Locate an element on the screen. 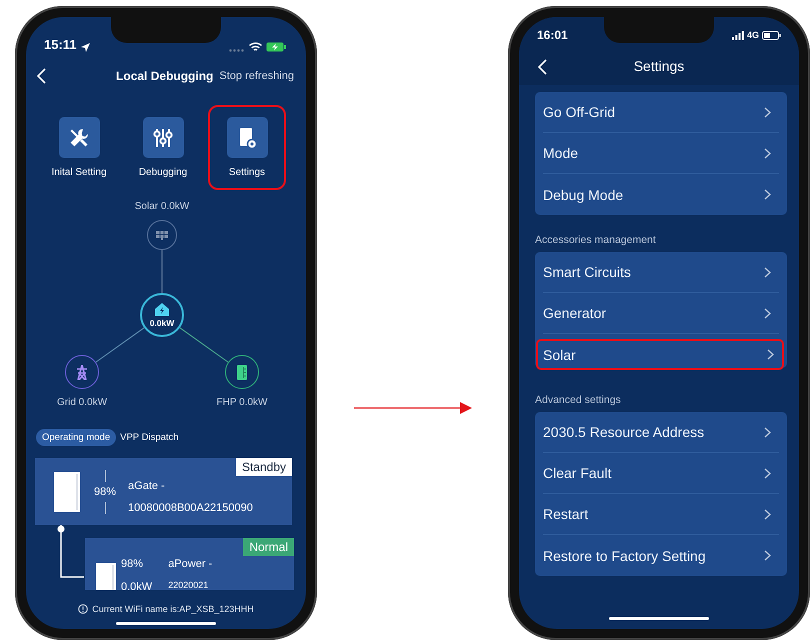  settings-row: Restore to Factory Setting is located at coordinates (661, 555).